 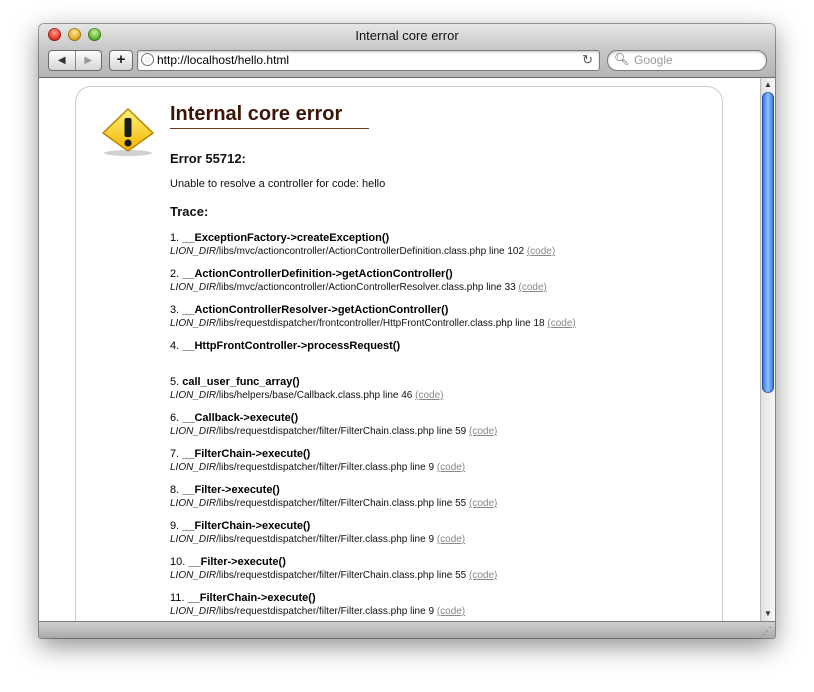 I want to click on trace-call: 10. __Filter->execute(), so click(x=440, y=562).